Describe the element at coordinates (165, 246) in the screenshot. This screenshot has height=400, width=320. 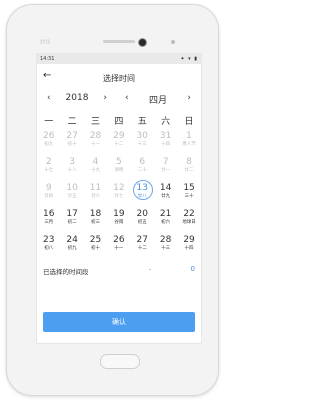
I see `calendar-day: 28 十三` at that location.